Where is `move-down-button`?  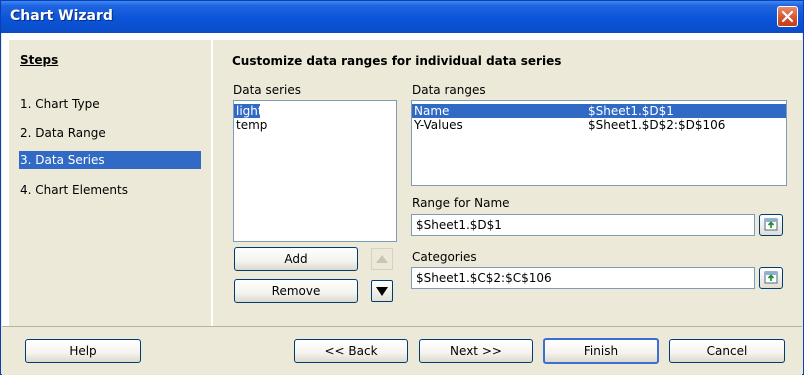
move-down-button is located at coordinates (382, 291).